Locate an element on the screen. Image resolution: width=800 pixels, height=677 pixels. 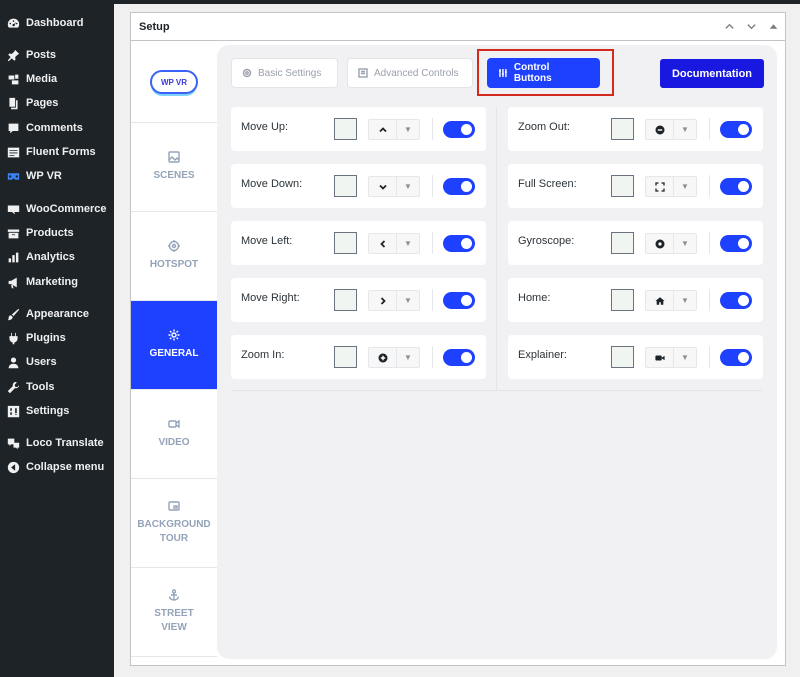
control-row-home: Home: ▼ is located at coordinates (635, 300).